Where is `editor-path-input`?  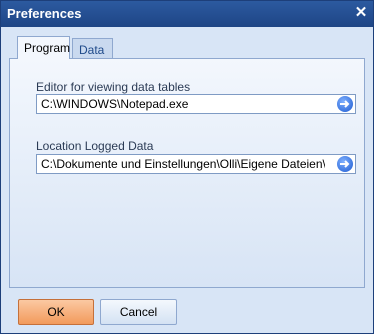 editor-path-input is located at coordinates (183, 104).